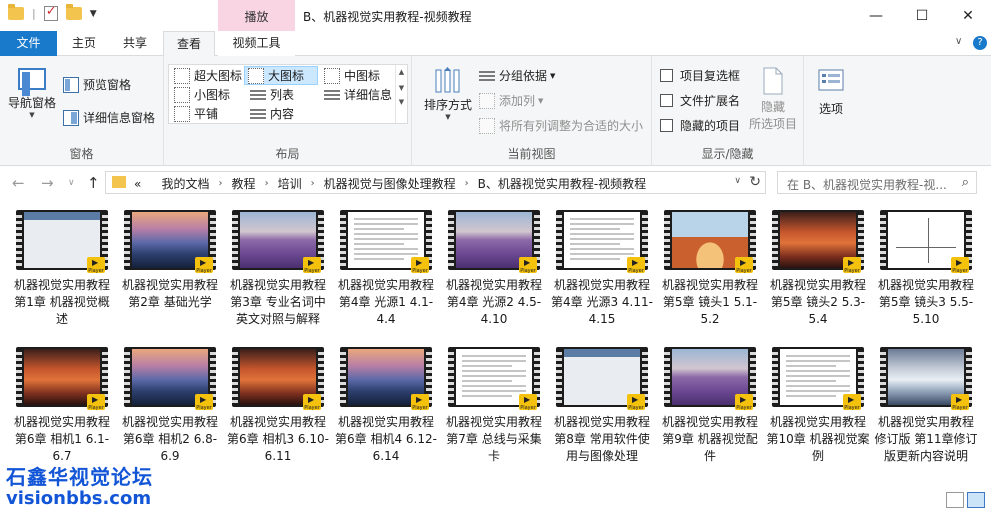  What do you see at coordinates (96, 271) in the screenshot?
I see `player-badge-text: Player` at bounding box center [96, 271].